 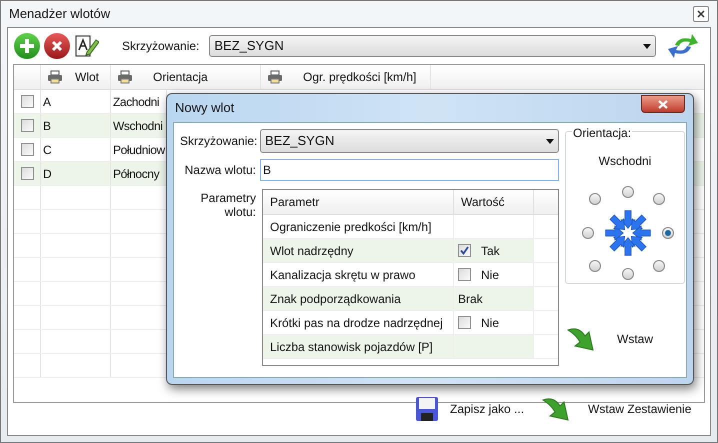 What do you see at coordinates (358, 322) in the screenshot?
I see `table-cell: Krótki pas na drodze nadrzędnej` at bounding box center [358, 322].